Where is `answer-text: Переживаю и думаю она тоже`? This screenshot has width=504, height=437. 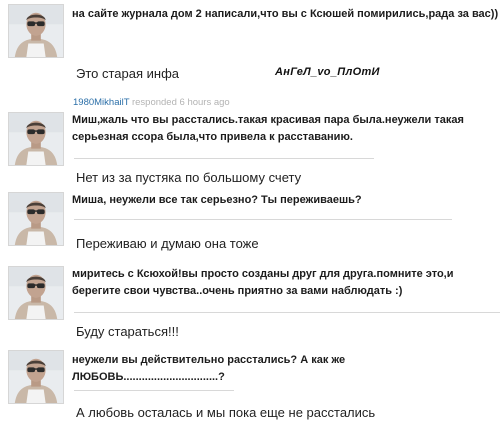
answer-text: Переживаю и думаю она тоже is located at coordinates (167, 243).